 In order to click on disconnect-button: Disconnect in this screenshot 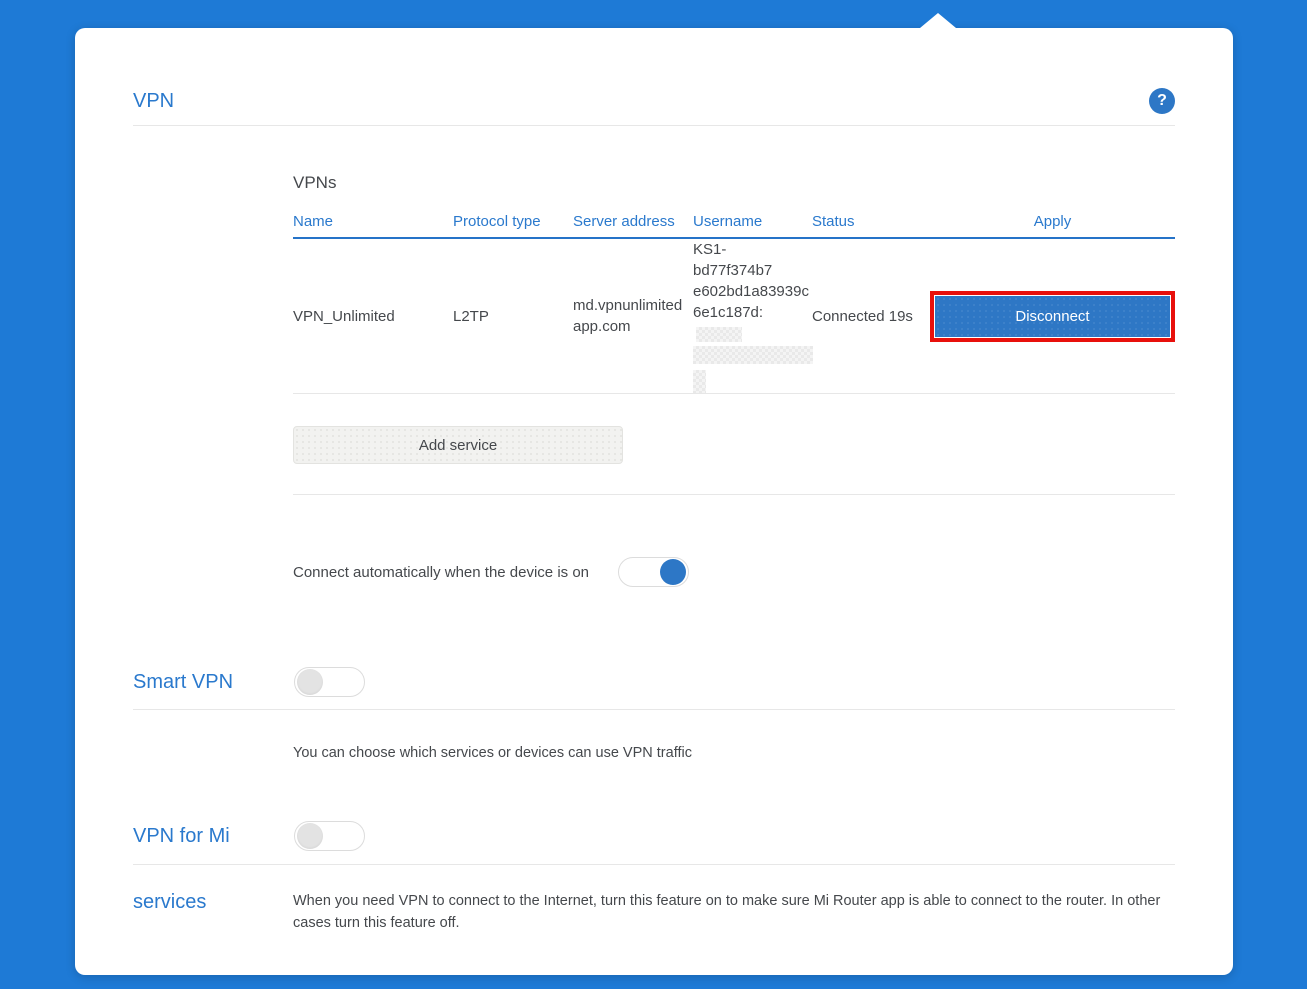, I will do `click(1052, 316)`.